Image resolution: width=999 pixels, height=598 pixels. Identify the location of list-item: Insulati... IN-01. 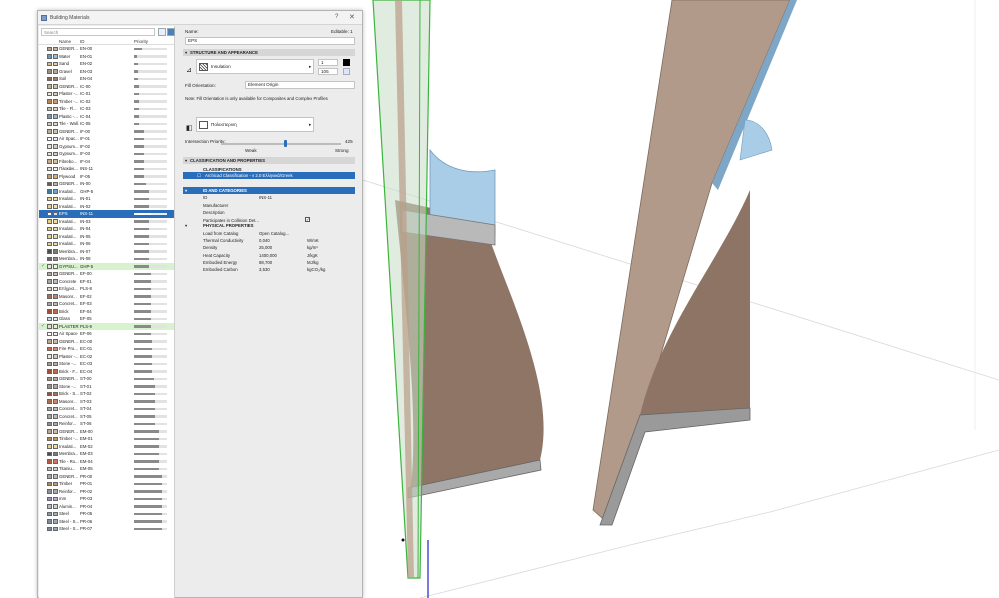
(106, 199).